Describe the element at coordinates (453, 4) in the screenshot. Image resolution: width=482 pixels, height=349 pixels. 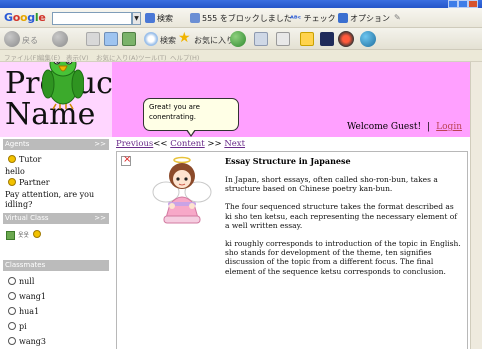
I see `minimize-button` at that location.